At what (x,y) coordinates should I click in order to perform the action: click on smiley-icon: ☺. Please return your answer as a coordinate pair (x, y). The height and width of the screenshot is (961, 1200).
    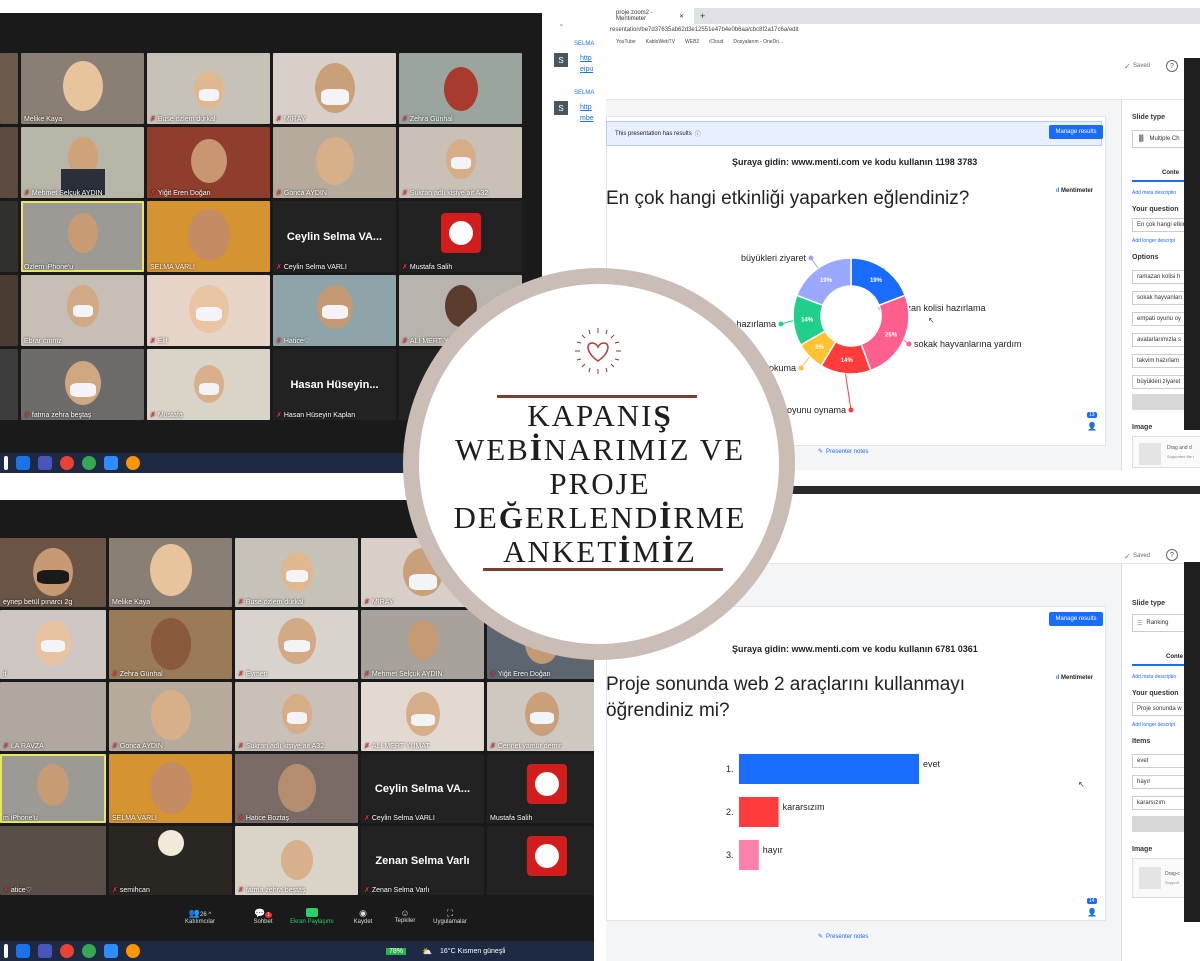
    Looking at the image, I should click on (405, 913).